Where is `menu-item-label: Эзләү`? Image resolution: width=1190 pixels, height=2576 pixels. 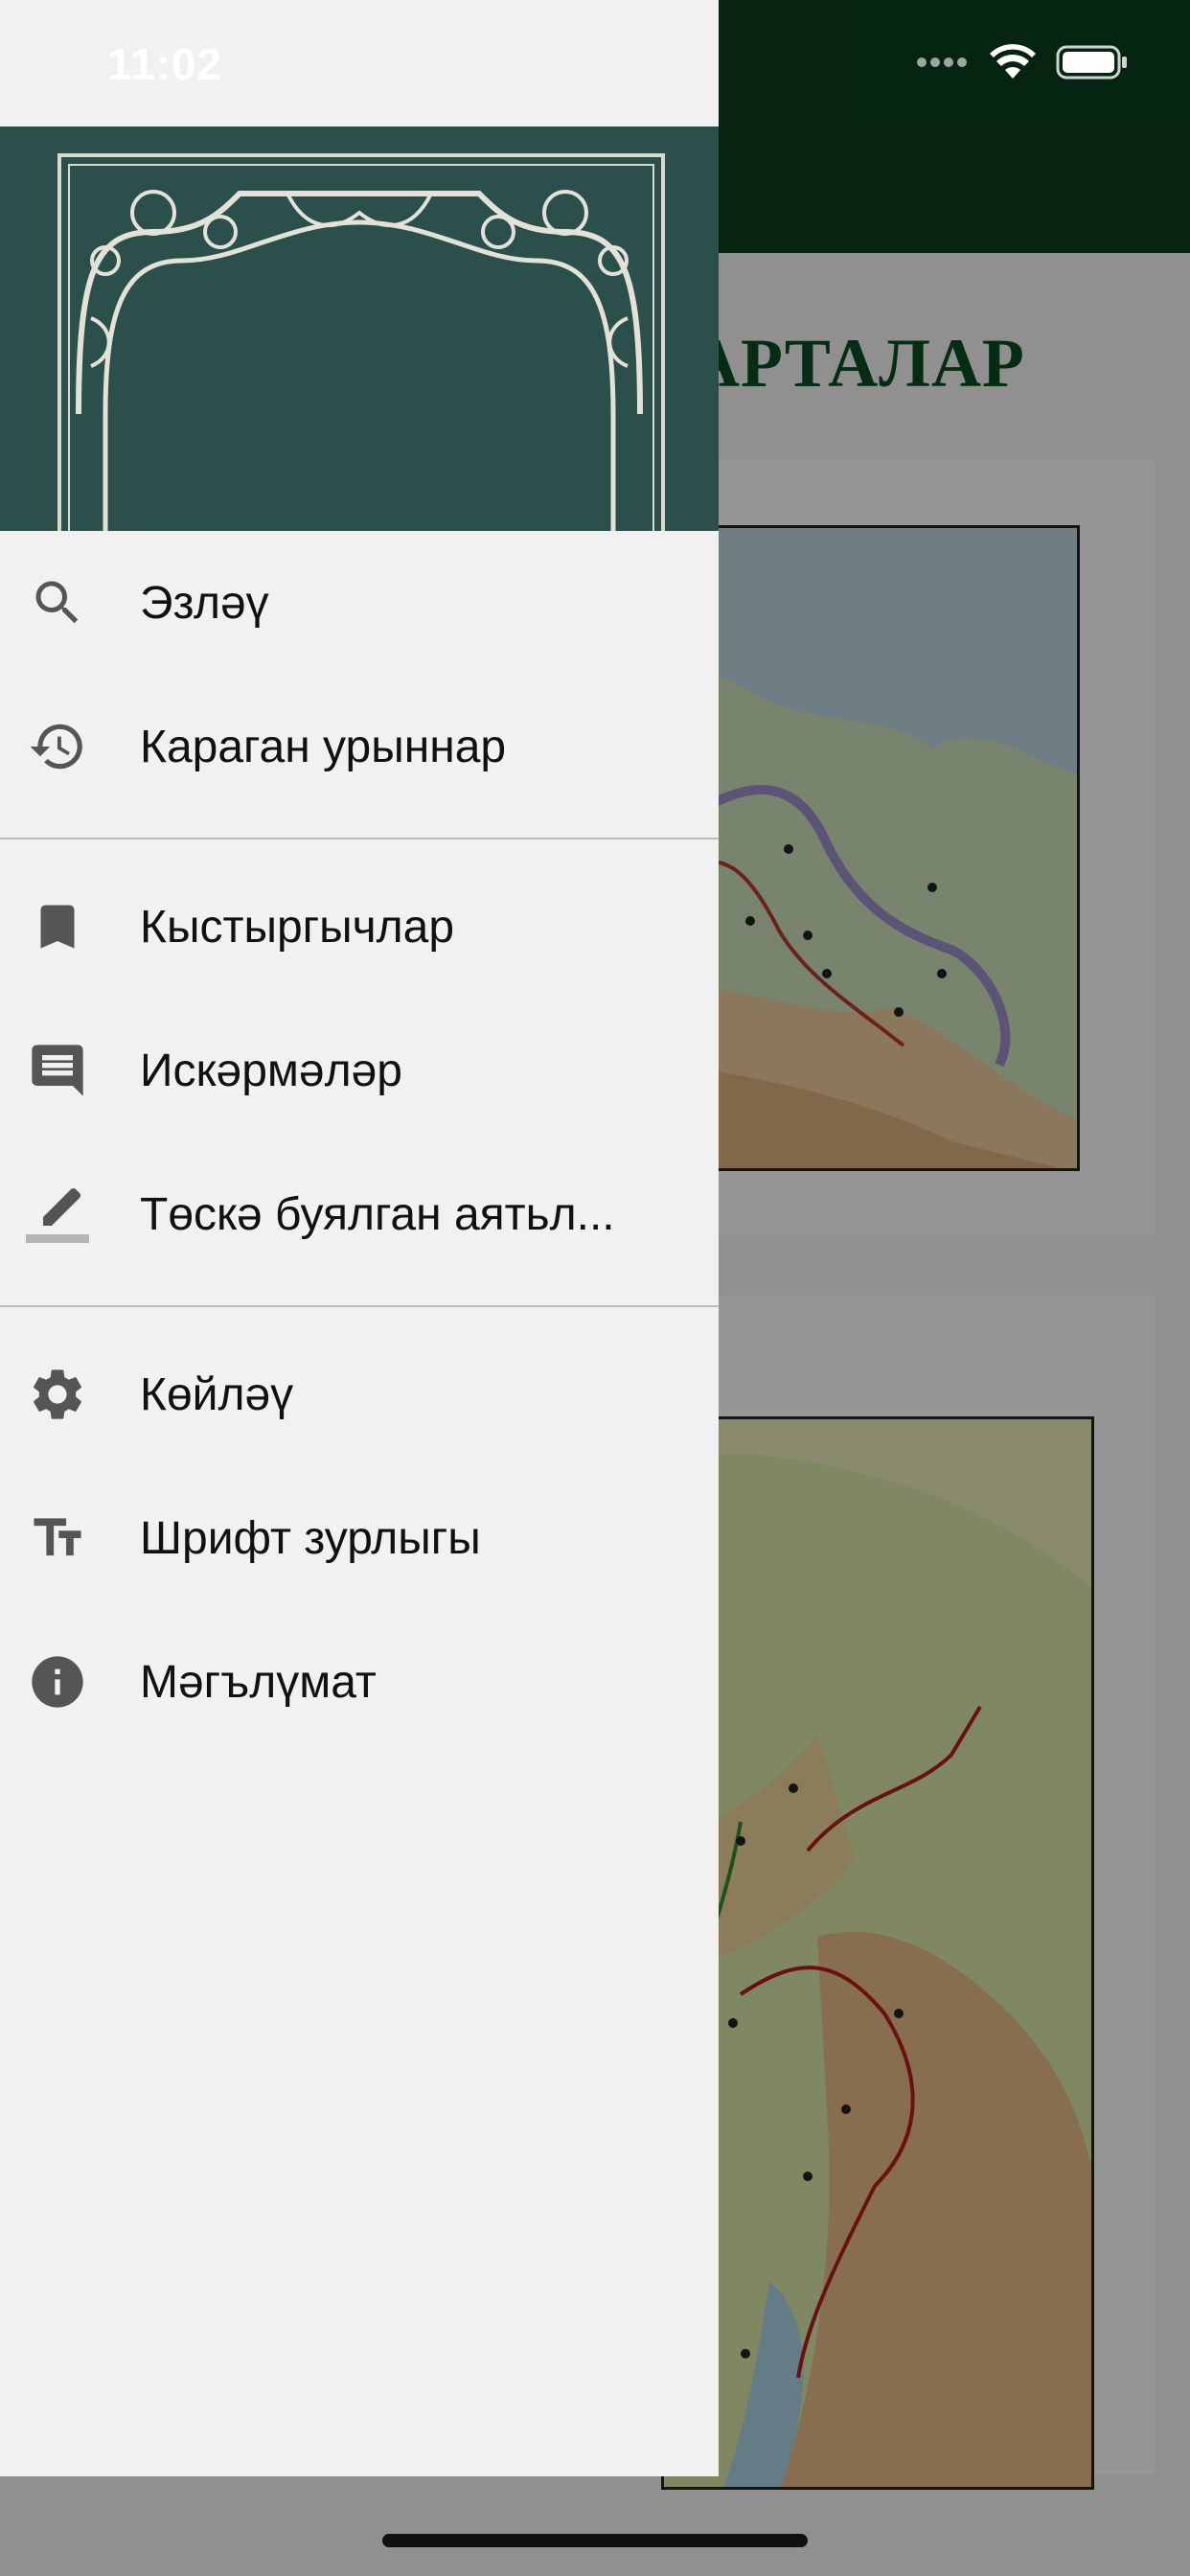 menu-item-label: Эзләү is located at coordinates (205, 603).